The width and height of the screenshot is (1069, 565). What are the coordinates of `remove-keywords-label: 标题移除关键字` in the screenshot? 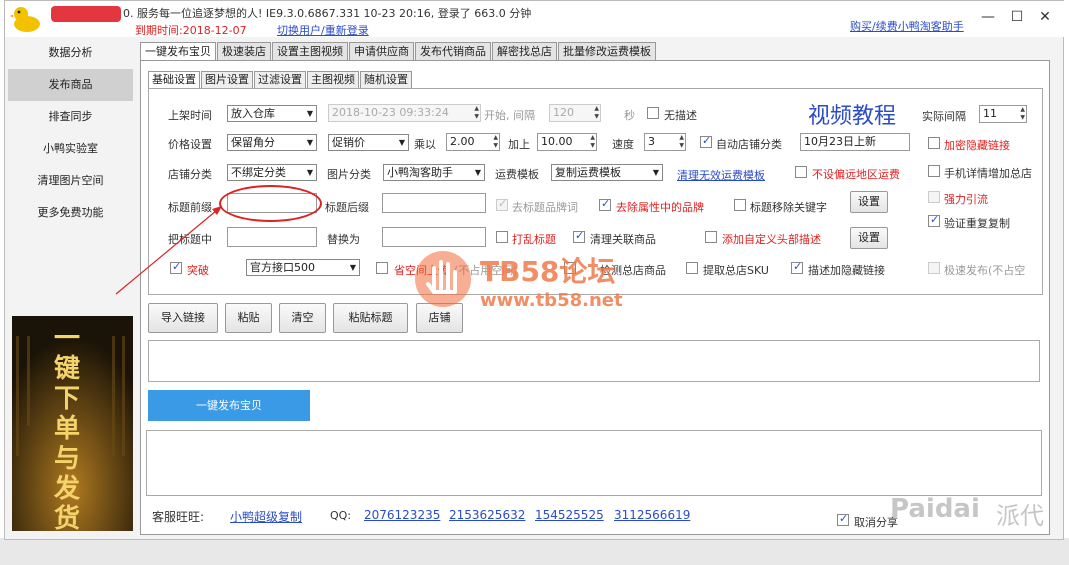 It's located at (788, 207).